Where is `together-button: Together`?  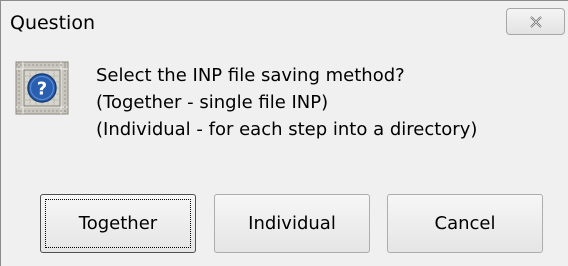
together-button: Together is located at coordinates (118, 223).